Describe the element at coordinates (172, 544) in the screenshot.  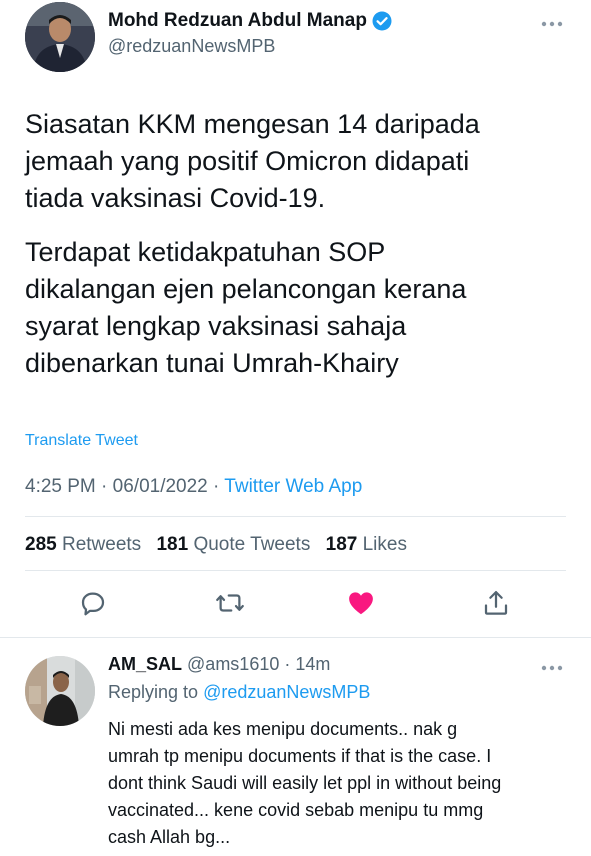
I see `quote-tweets-count: 181` at that location.